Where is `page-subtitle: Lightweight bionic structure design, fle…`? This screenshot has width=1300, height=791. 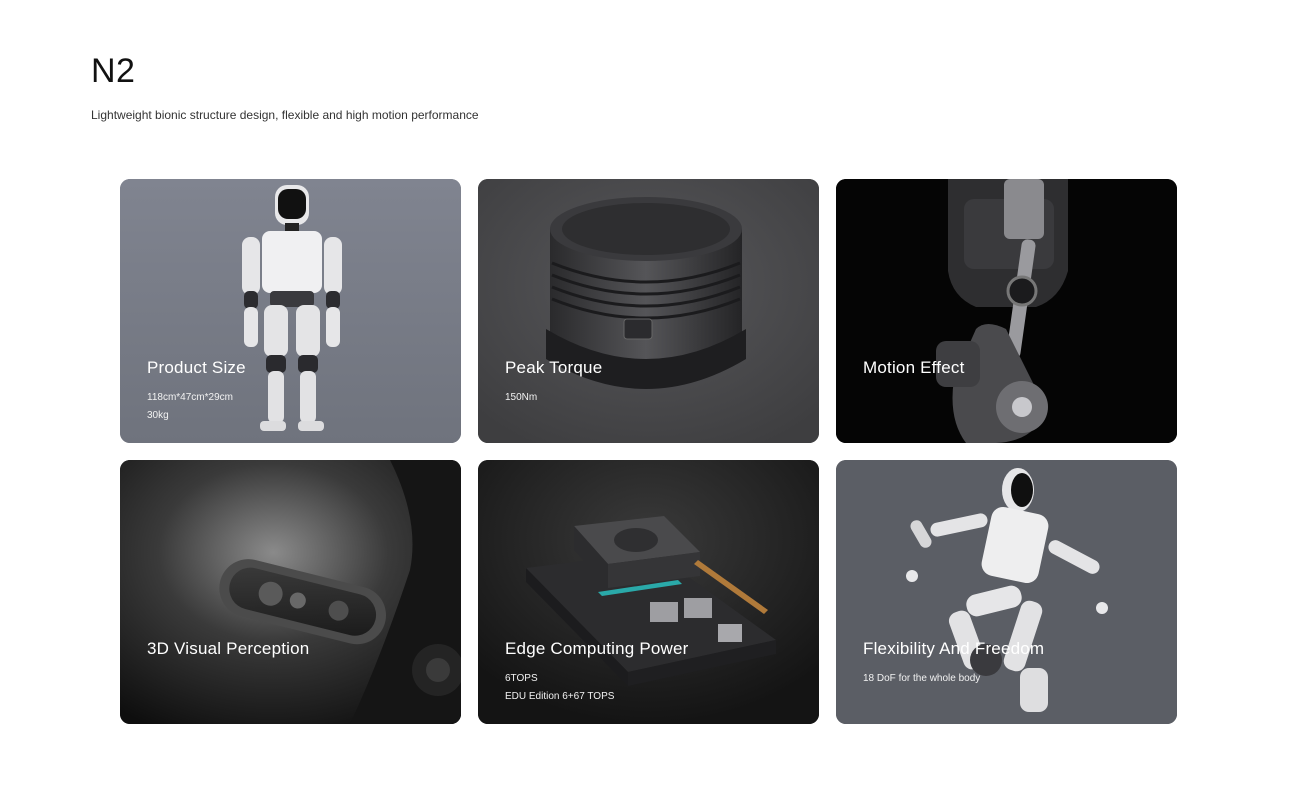 page-subtitle: Lightweight bionic structure design, fle… is located at coordinates (285, 115).